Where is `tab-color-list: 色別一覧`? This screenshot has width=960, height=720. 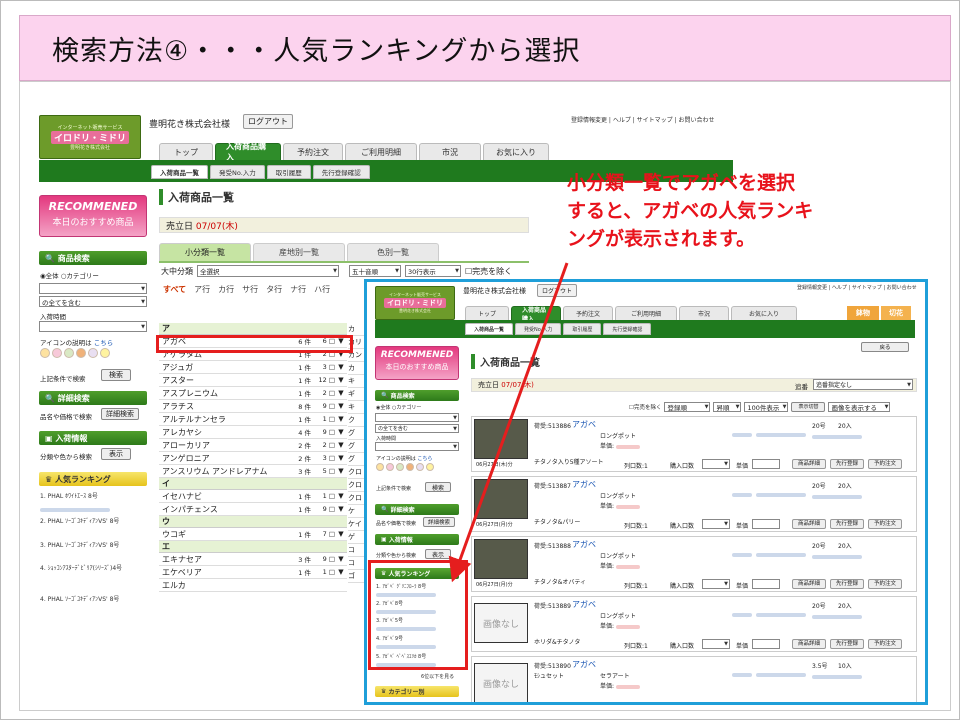
tab-color-list: 色別一覧 is located at coordinates (393, 252).